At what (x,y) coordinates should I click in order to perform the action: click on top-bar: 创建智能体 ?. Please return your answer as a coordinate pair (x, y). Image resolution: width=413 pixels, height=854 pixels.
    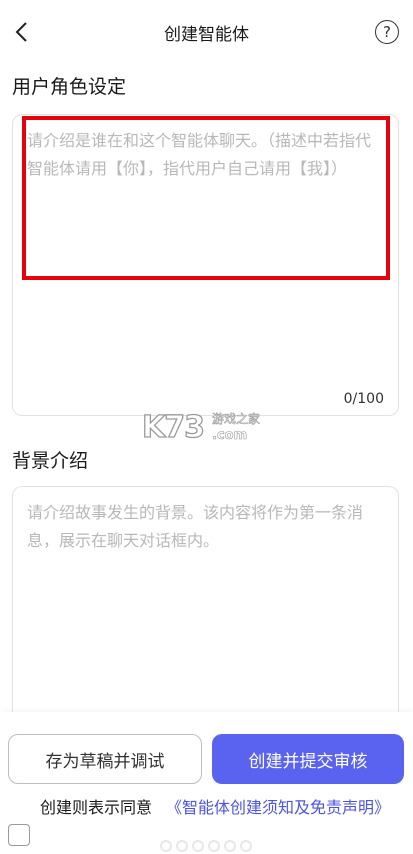
    Looking at the image, I should click on (206, 32).